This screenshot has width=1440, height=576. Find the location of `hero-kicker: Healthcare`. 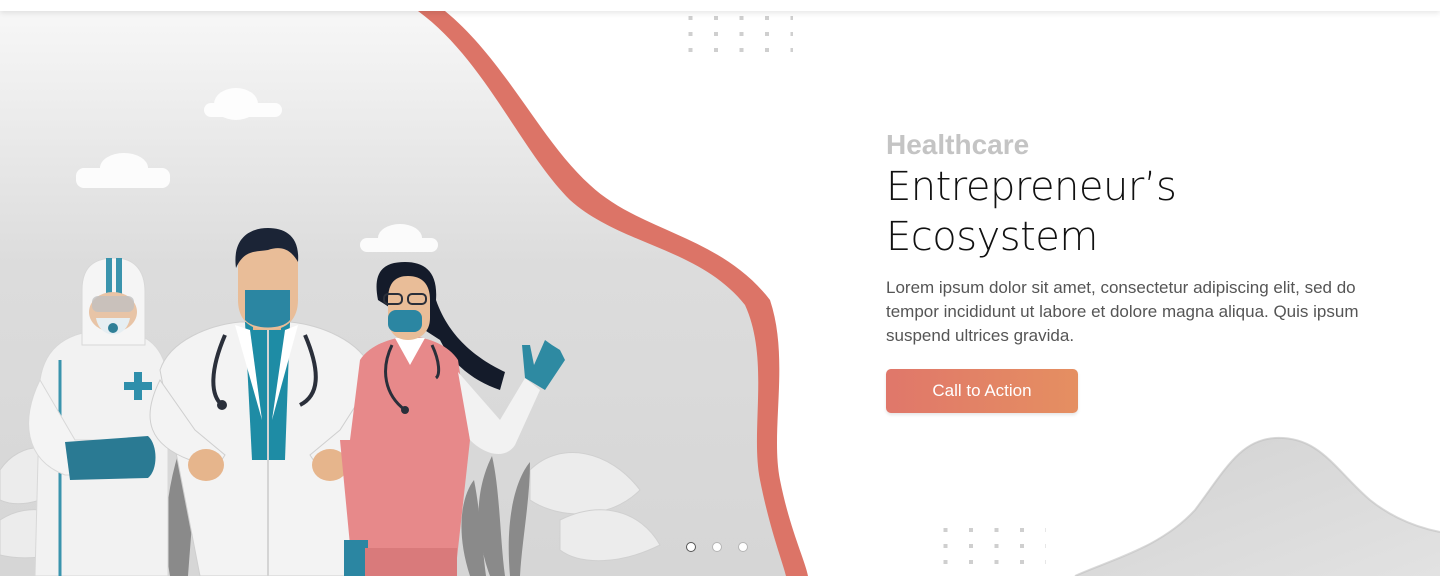

hero-kicker: Healthcare is located at coordinates (958, 144).